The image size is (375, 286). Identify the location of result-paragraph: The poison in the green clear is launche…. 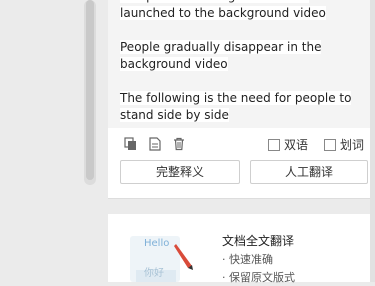
(240, 11).